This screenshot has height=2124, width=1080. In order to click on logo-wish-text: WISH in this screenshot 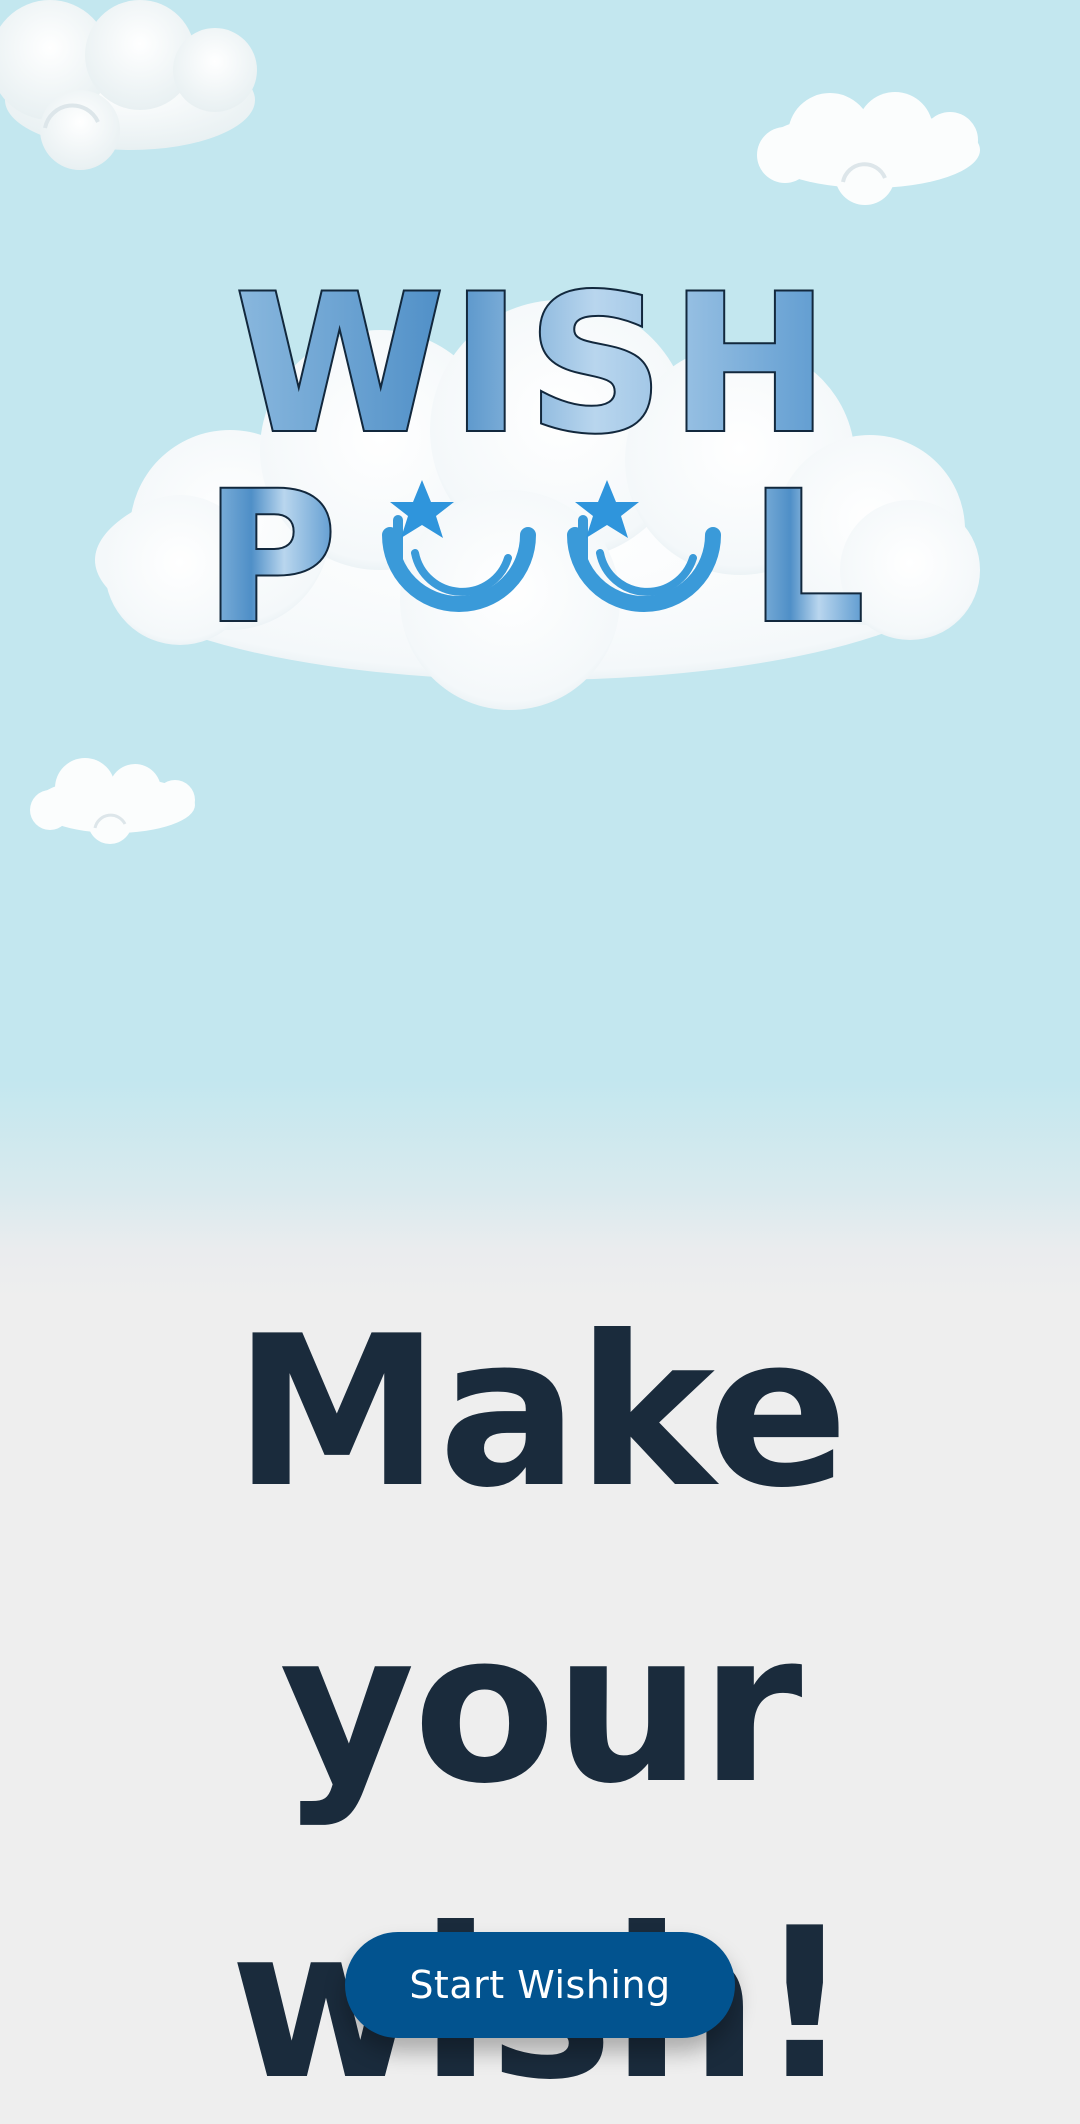, I will do `click(535, 372)`.